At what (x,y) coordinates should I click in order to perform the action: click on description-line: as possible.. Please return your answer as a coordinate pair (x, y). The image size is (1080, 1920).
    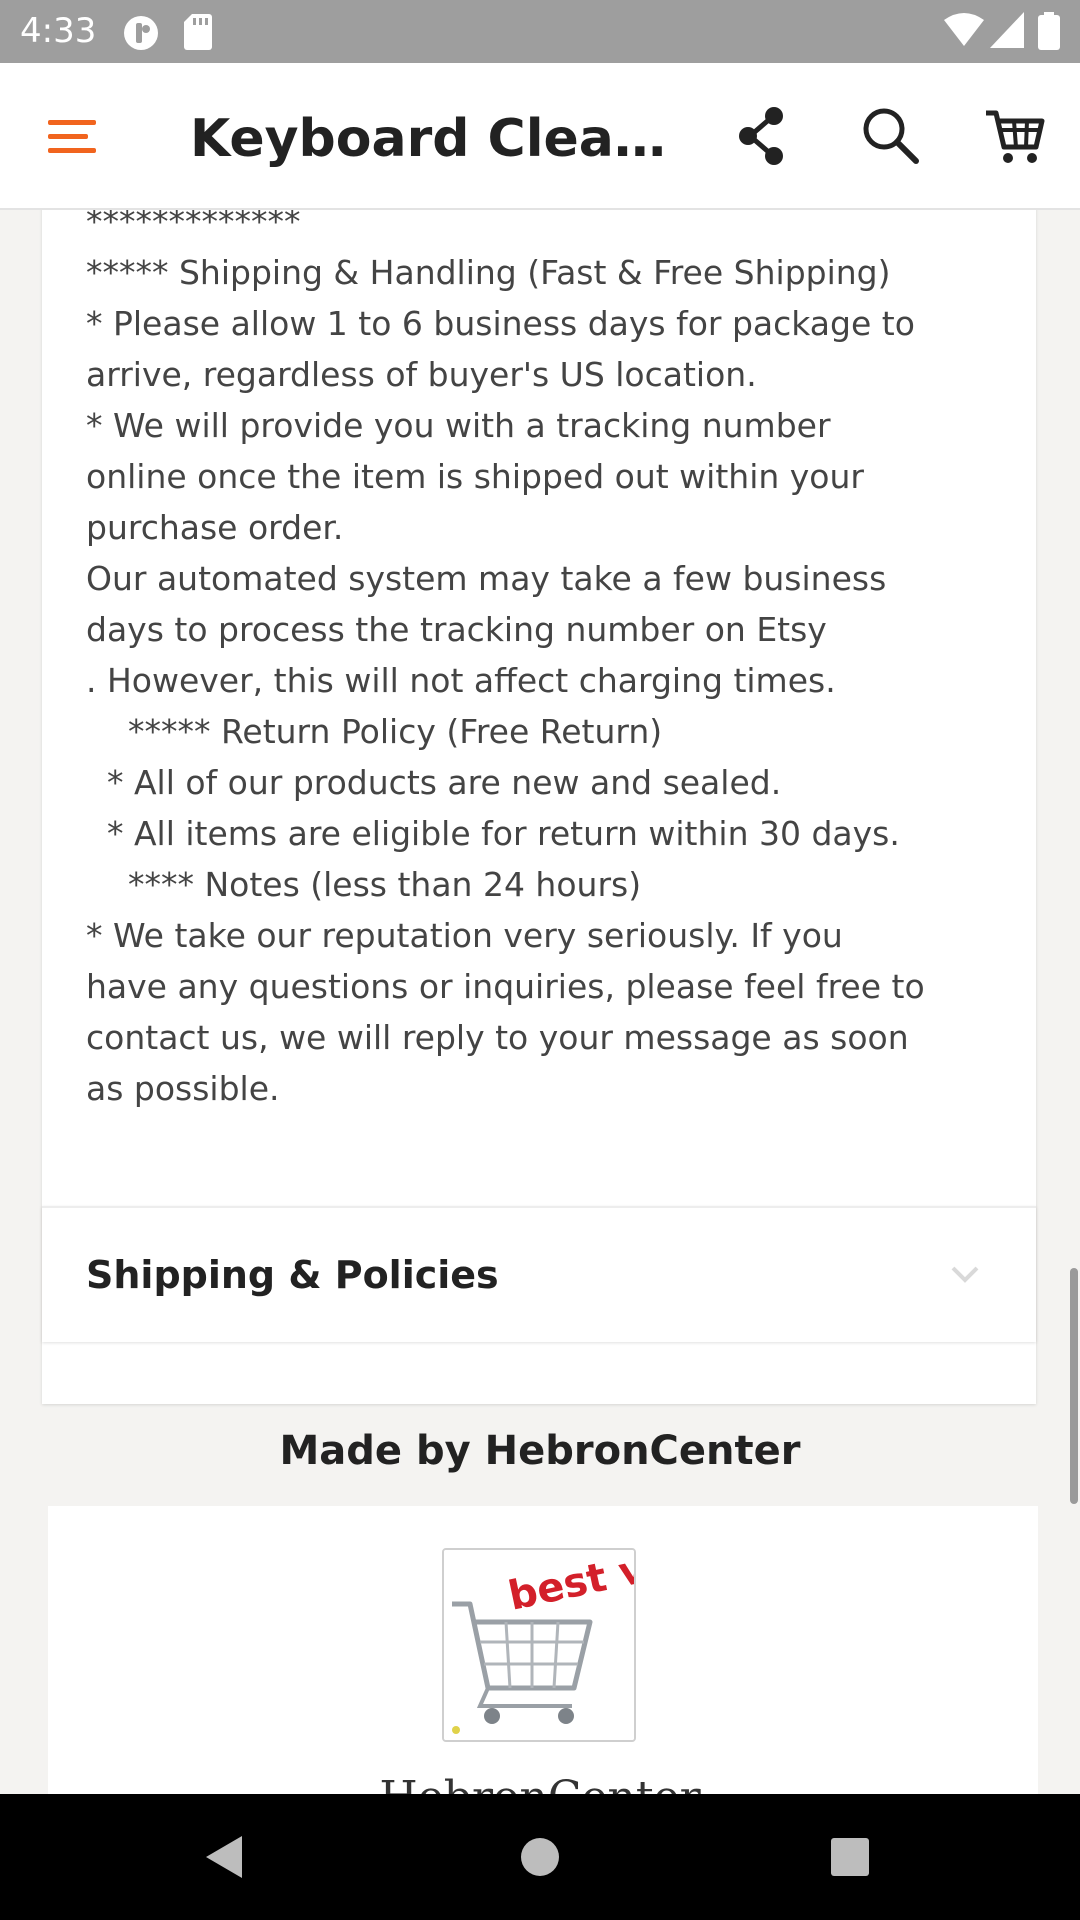
    Looking at the image, I should click on (183, 1088).